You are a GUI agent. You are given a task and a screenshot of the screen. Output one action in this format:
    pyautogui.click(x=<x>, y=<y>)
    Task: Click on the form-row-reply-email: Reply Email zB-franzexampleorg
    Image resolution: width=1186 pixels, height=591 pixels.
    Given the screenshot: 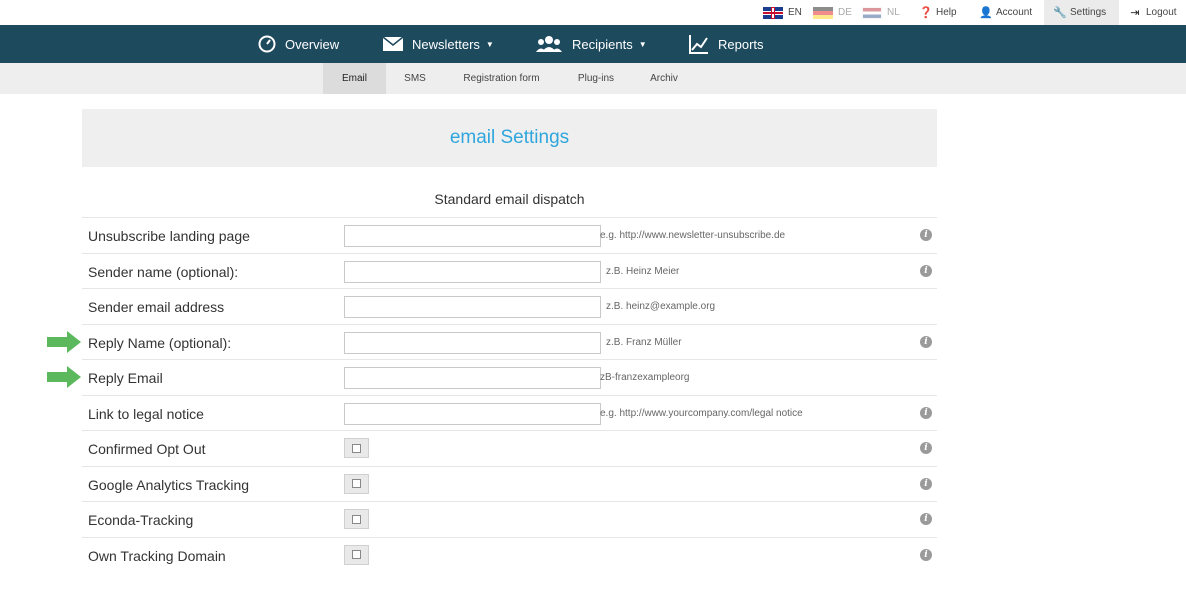 What is the action you would take?
    pyautogui.click(x=509, y=377)
    